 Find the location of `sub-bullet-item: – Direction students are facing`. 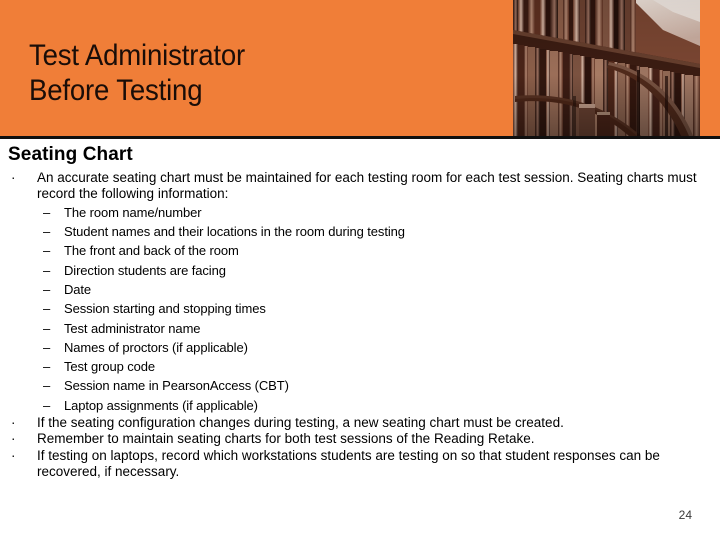

sub-bullet-item: – Direction students are facing is located at coordinates (360, 270).